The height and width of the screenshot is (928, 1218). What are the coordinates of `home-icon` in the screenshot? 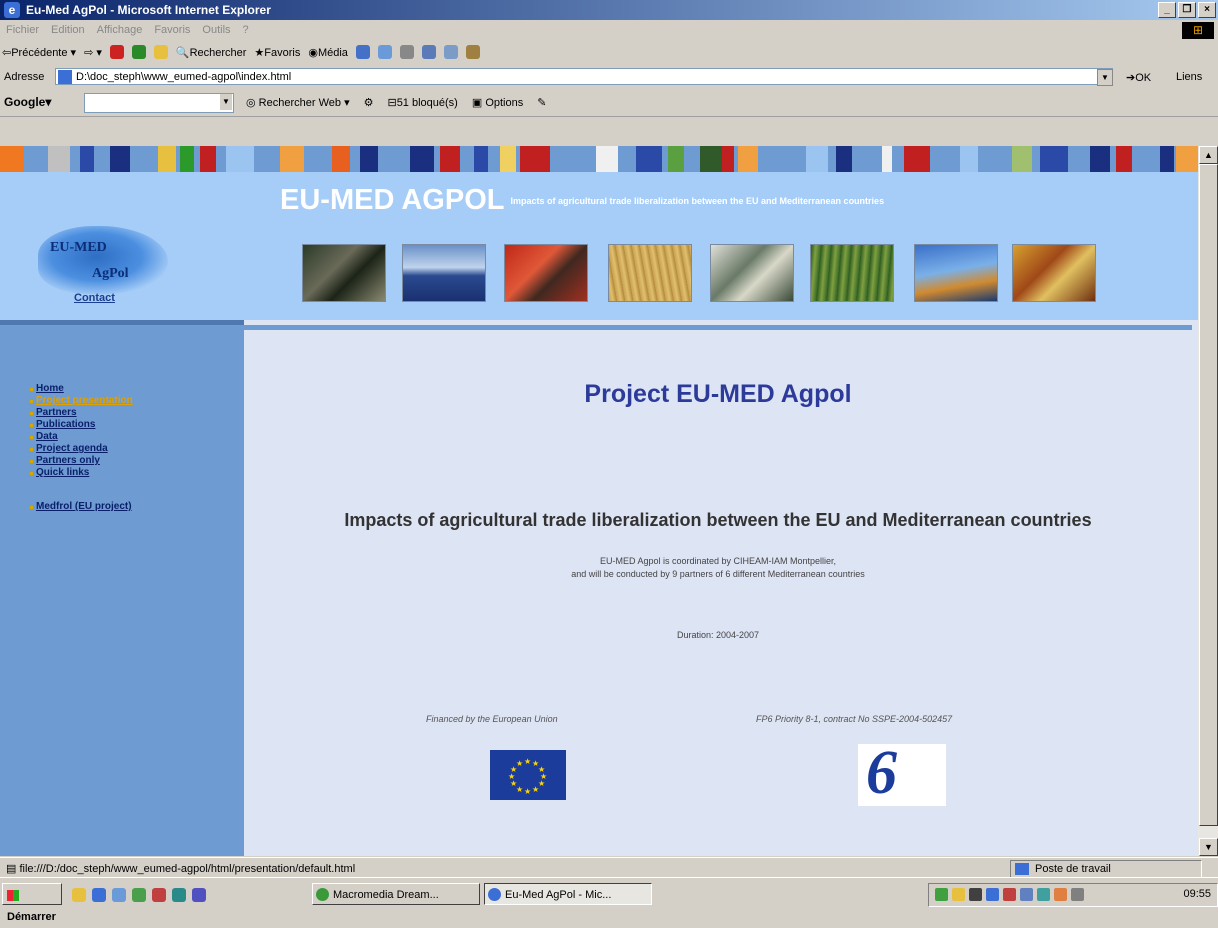 It's located at (160, 52).